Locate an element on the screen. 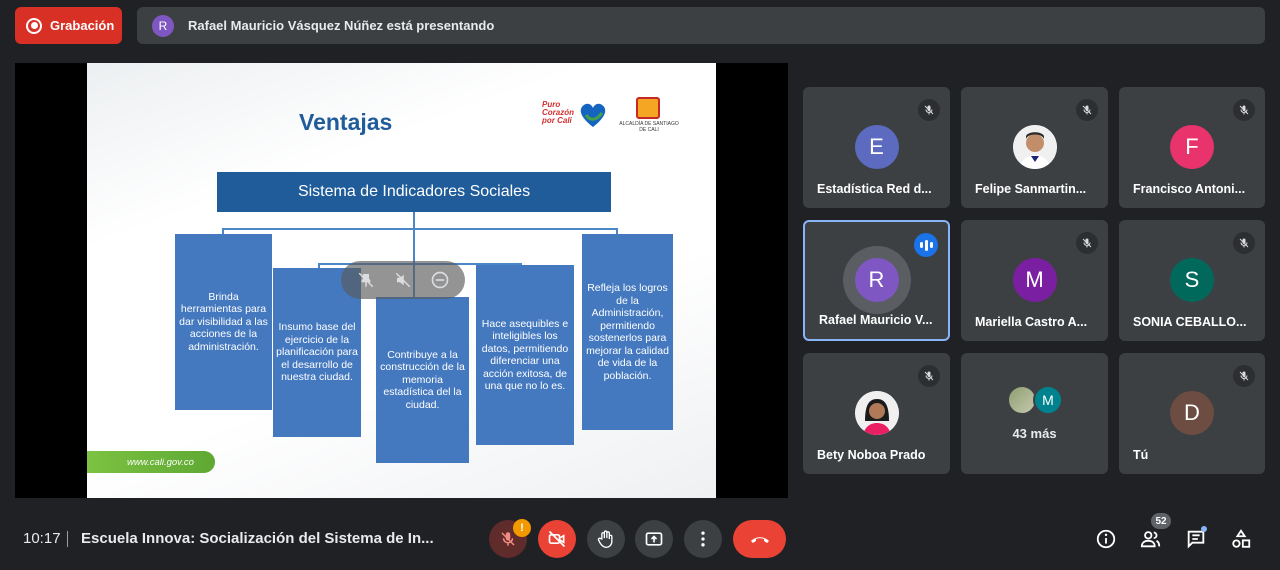  recording-button: Grabación is located at coordinates (68, 25).